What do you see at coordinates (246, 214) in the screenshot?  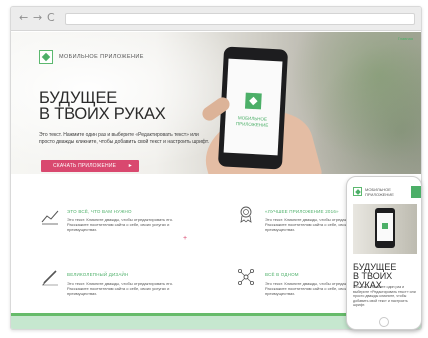 I see `award-icon` at bounding box center [246, 214].